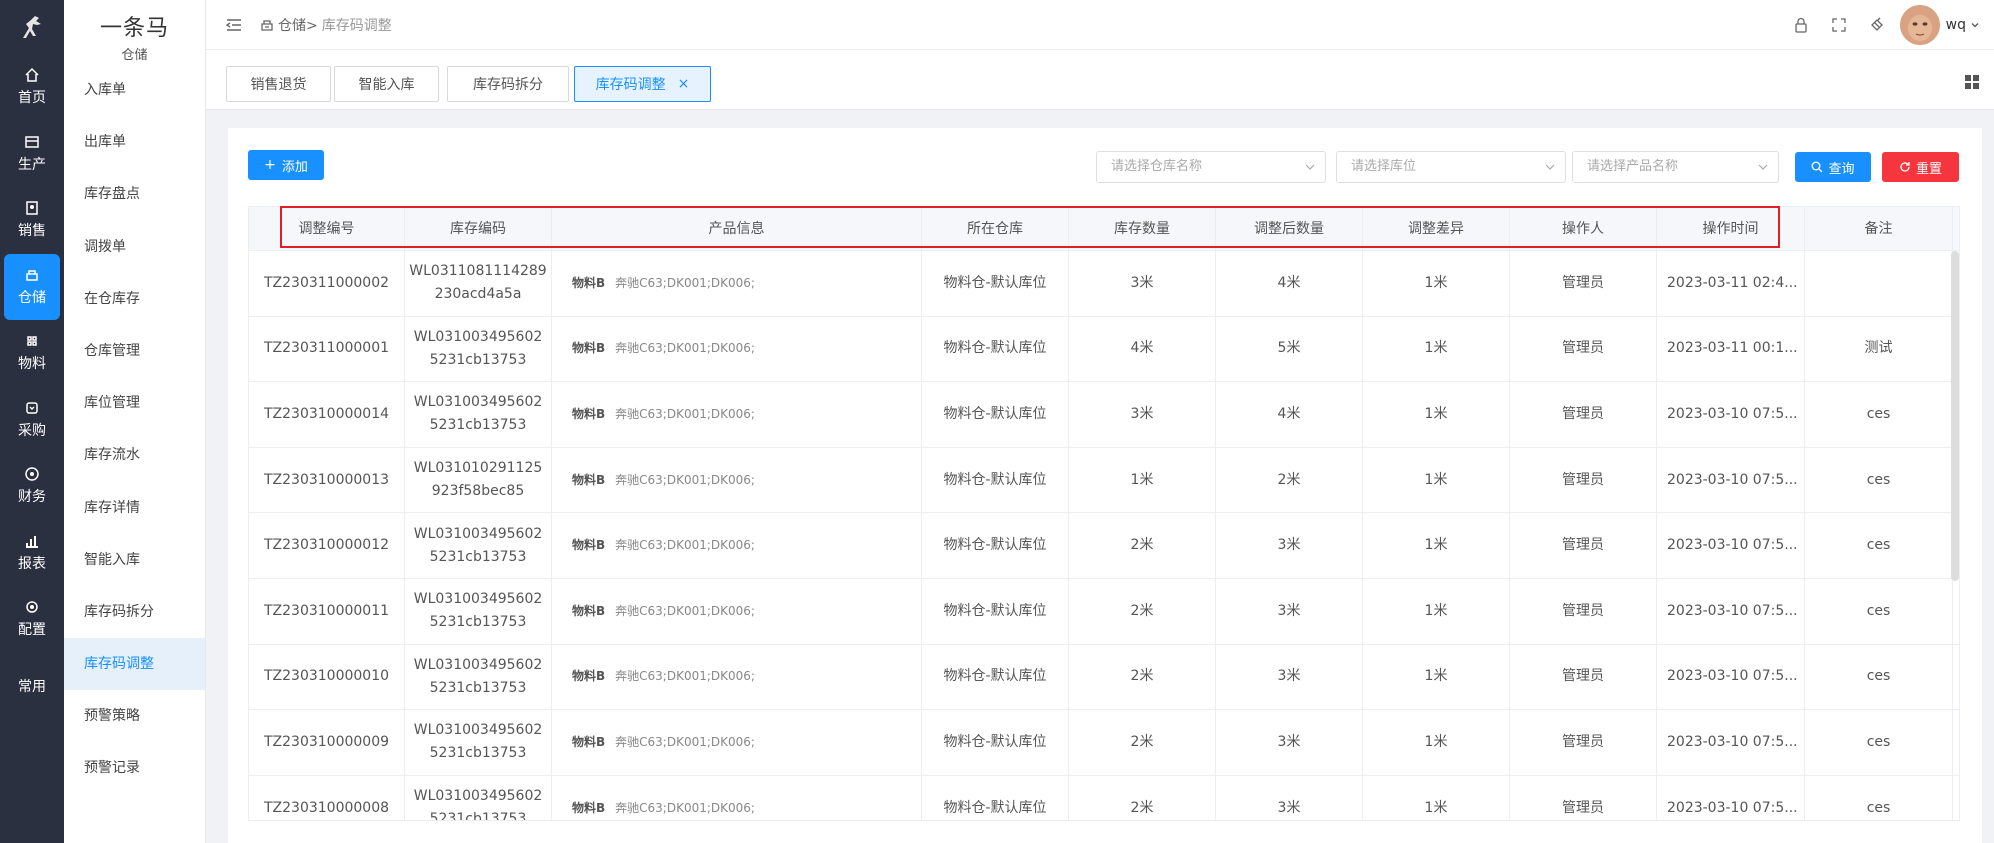 The width and height of the screenshot is (1994, 843). I want to click on tab-smart-inbound: 智能入库, so click(386, 84).